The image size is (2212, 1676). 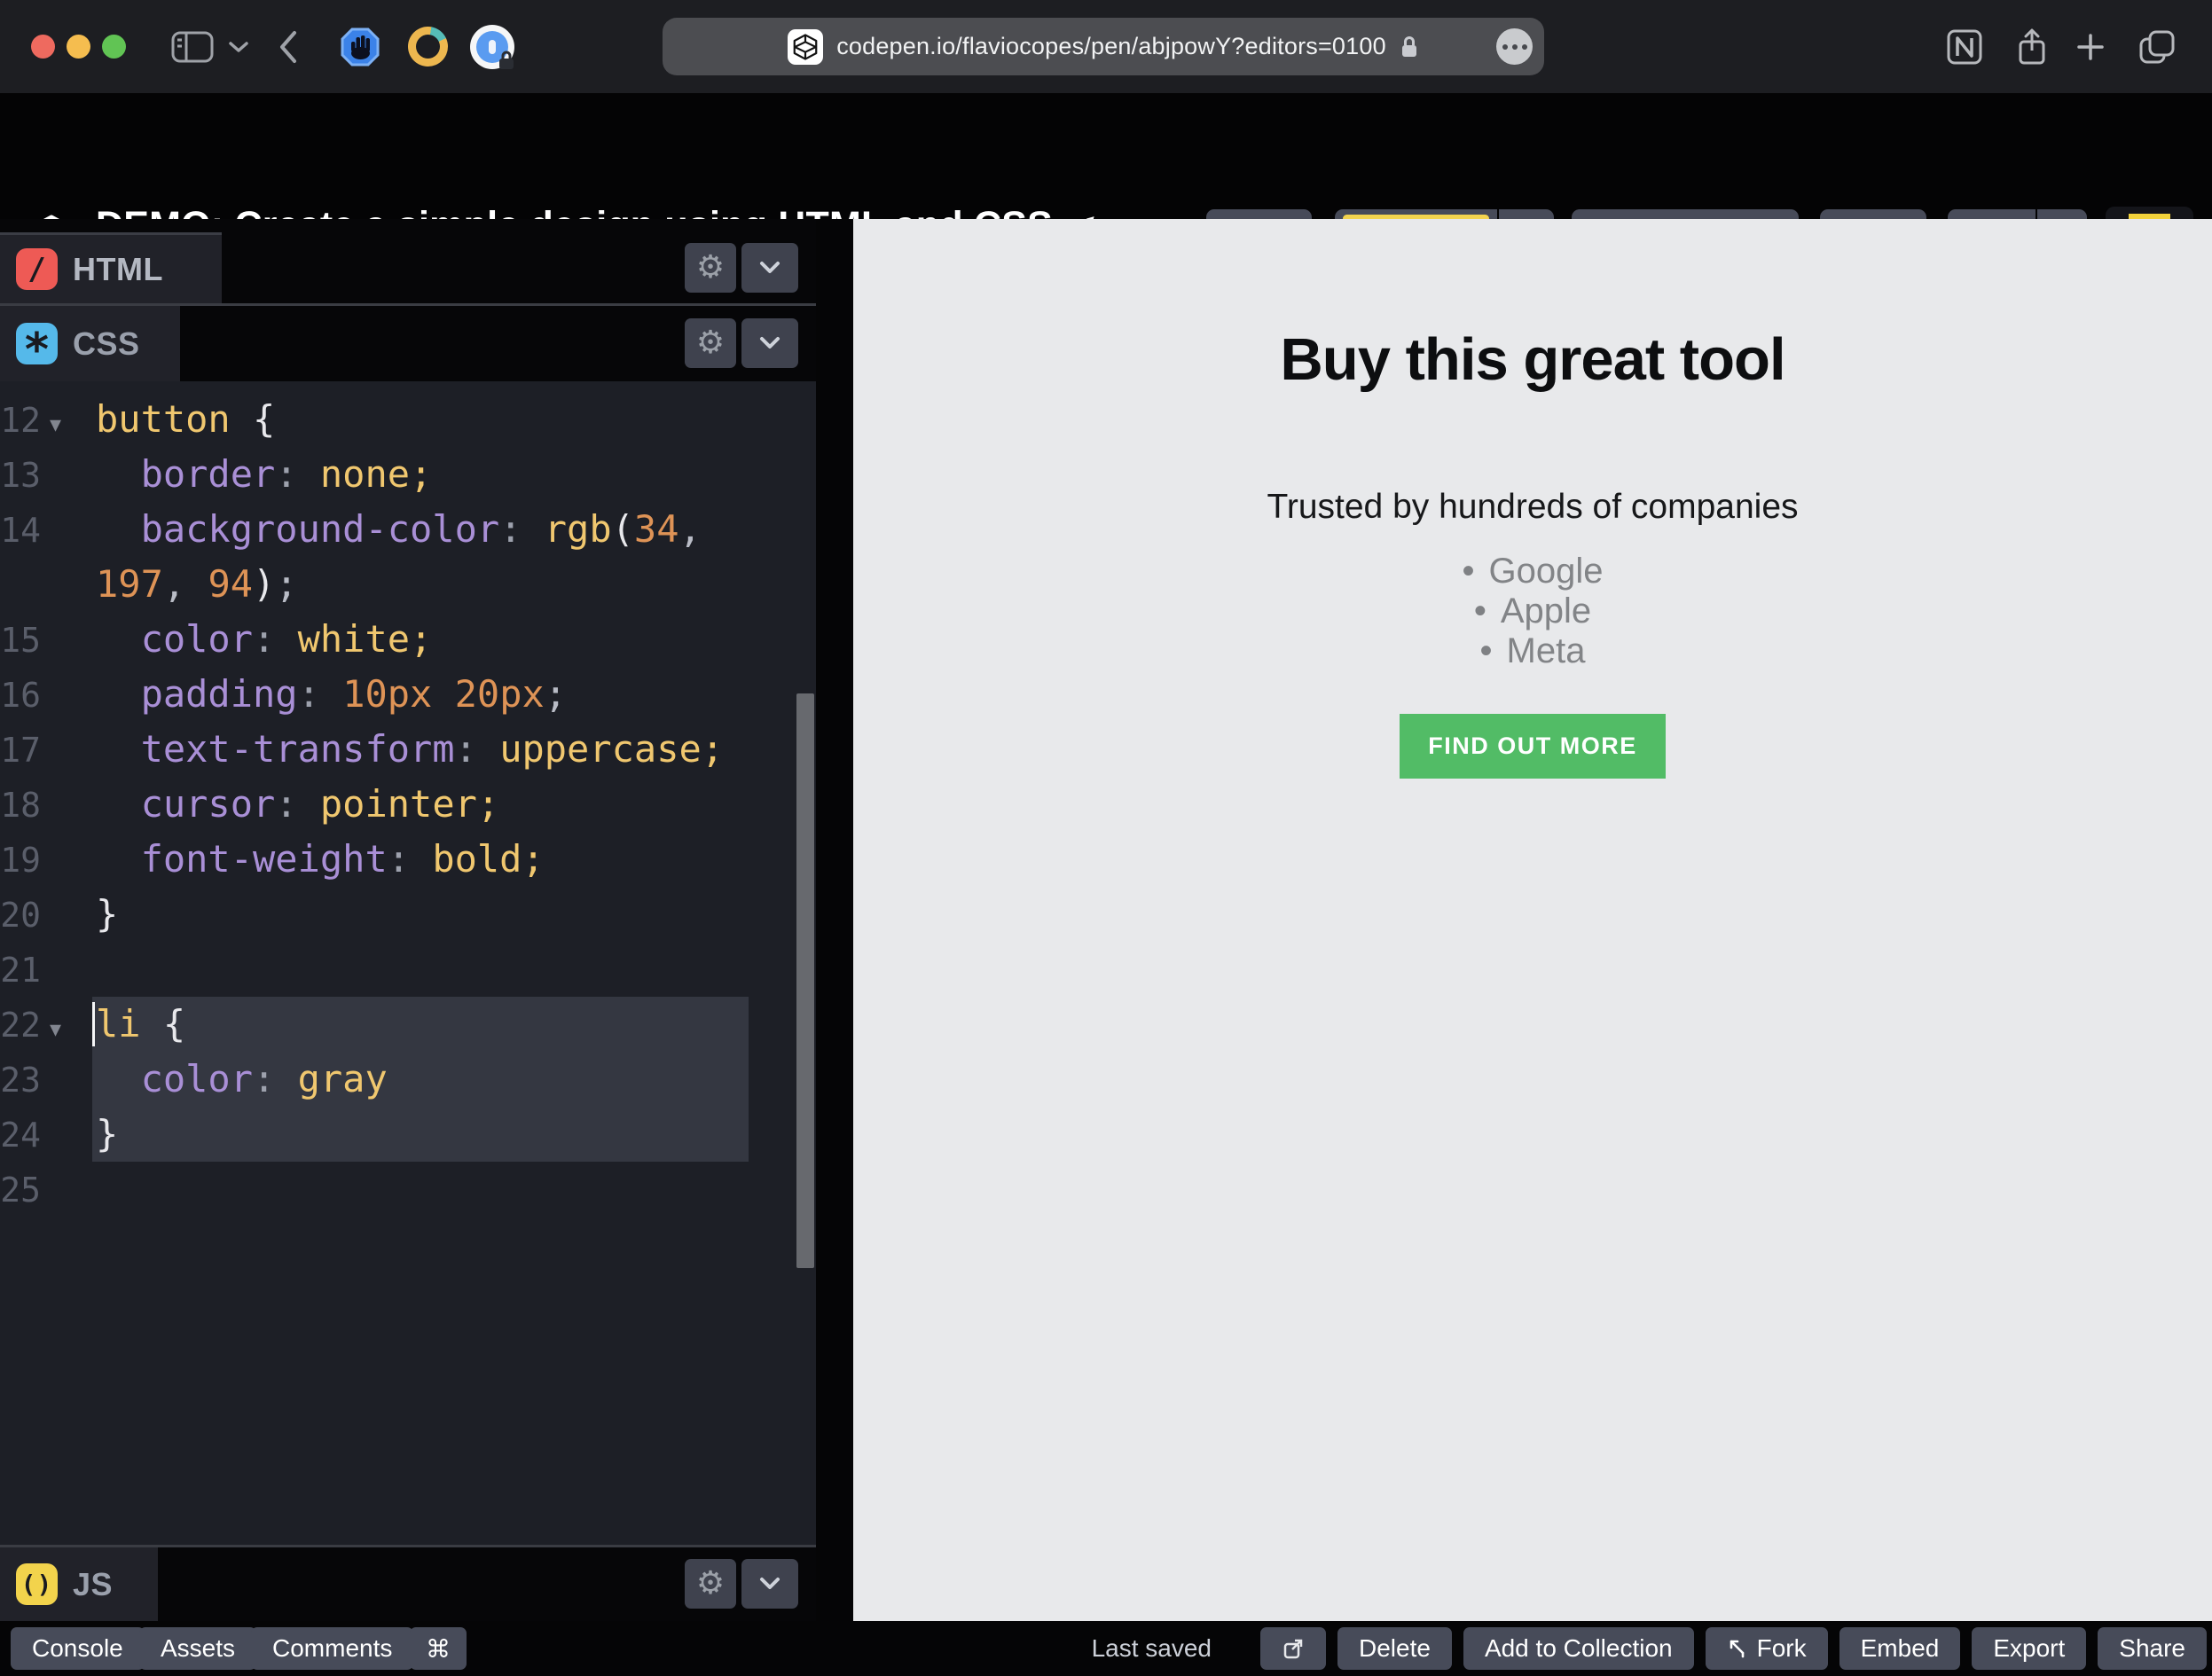 I want to click on fork-button: Fork, so click(x=1766, y=1648).